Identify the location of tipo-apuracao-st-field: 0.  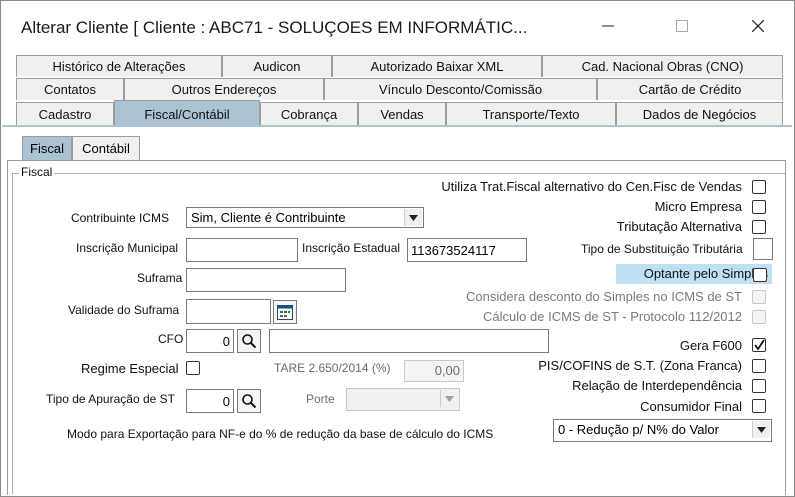
(210, 401).